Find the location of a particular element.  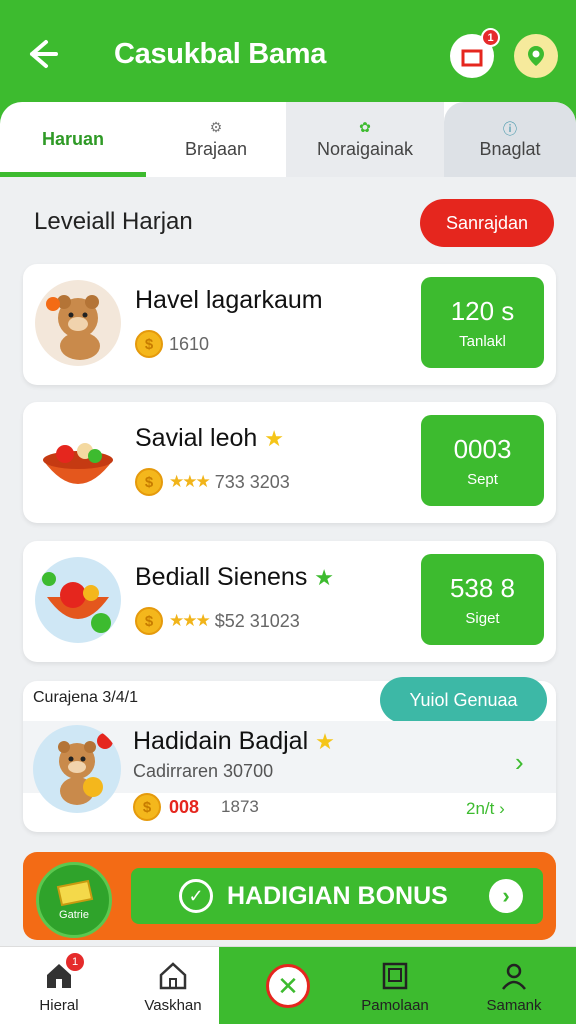

notification-badge: 1 is located at coordinates (490, 37).